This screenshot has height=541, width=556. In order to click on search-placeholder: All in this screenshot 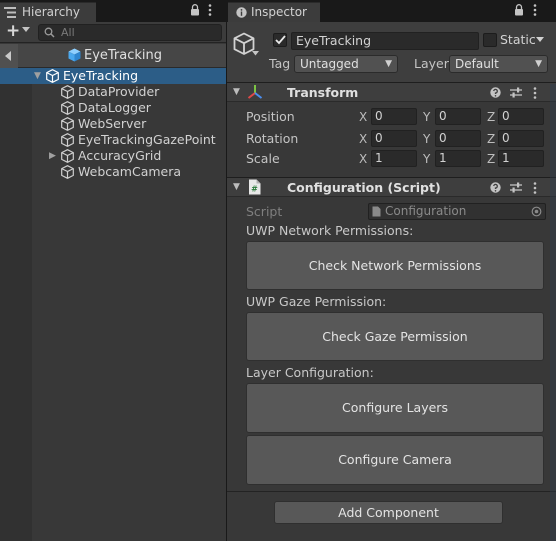, I will do `click(68, 32)`.